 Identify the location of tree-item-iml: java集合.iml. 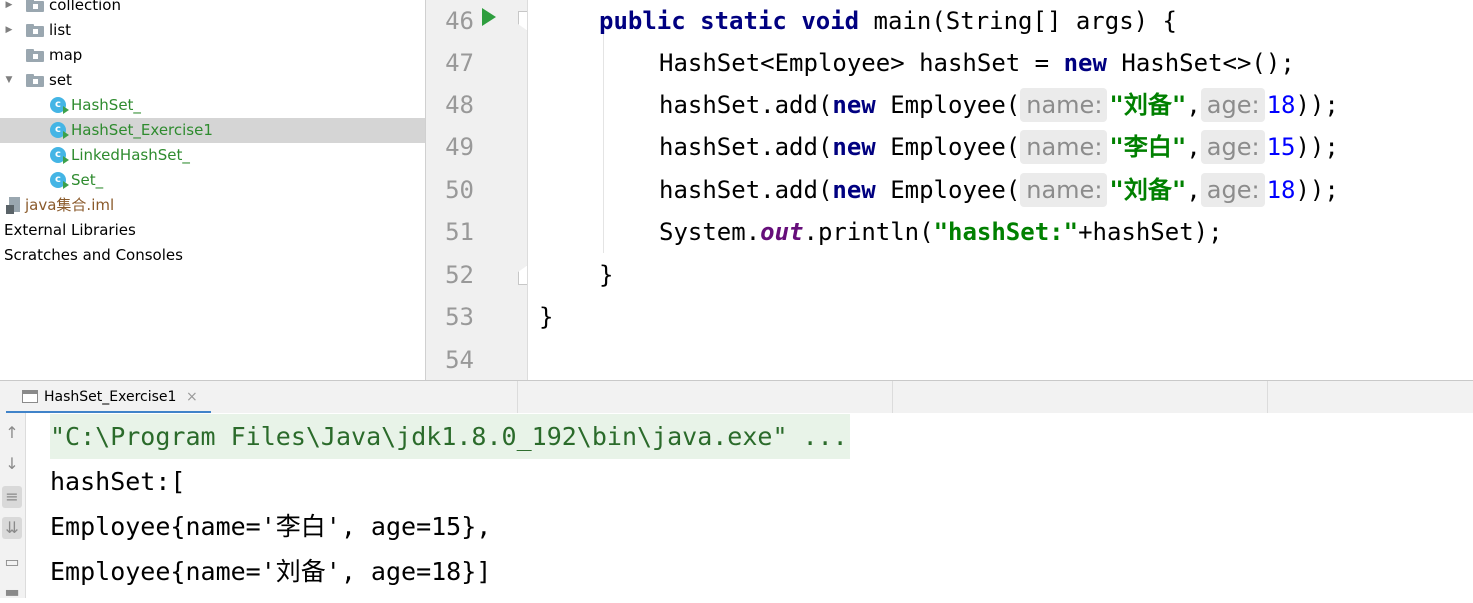
(212, 205).